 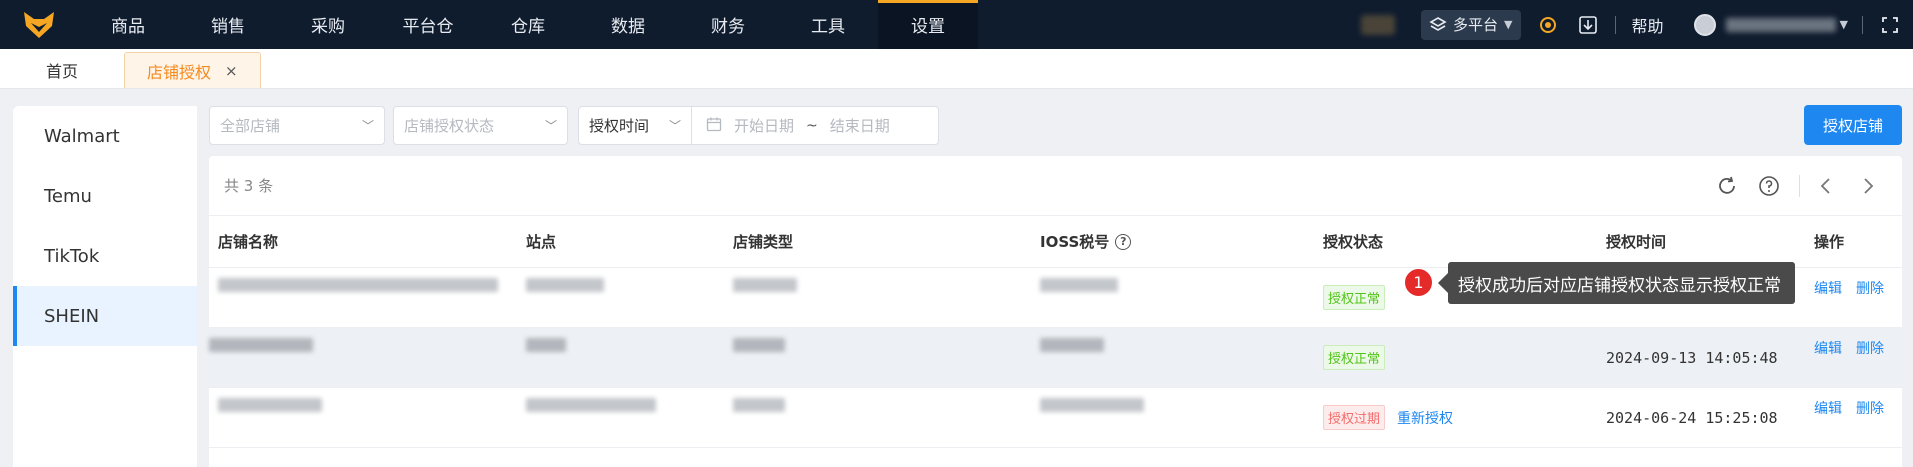 I want to click on table-header: 店铺名称 站点 店铺类型 IOSS税号 ? 授权状态 授权时间 操作, so click(x=1055, y=242).